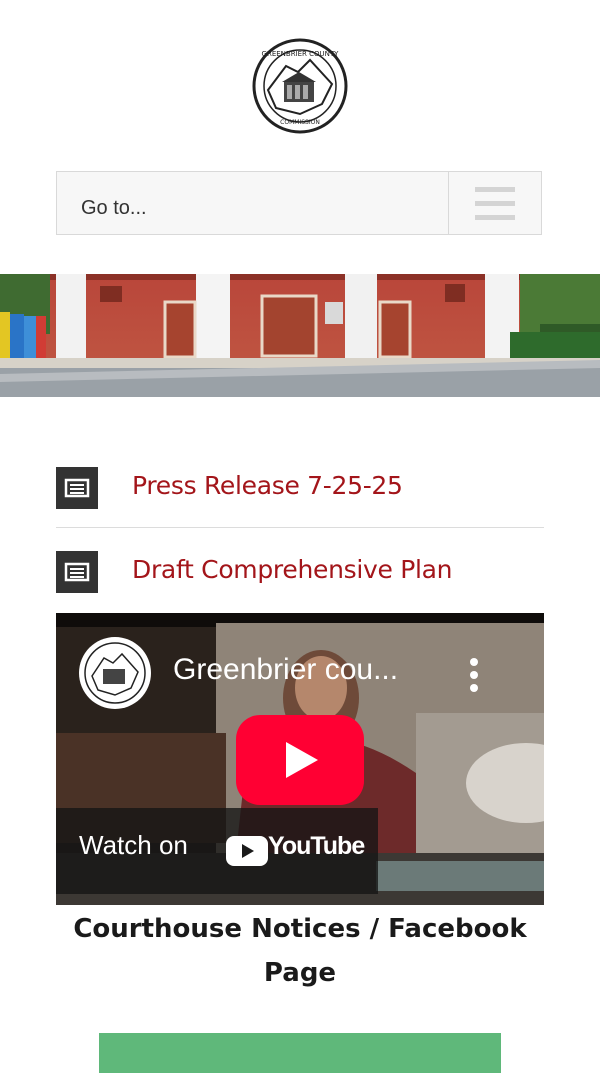  I want to click on post-item-press-release: Press Release 7-25-25, so click(300, 485).